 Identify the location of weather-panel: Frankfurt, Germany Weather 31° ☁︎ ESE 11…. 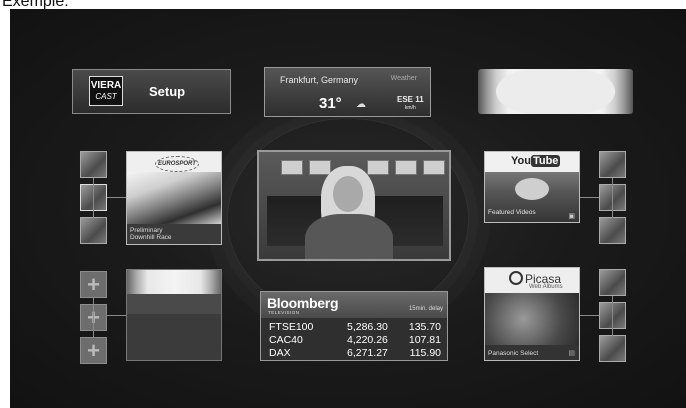
(347, 92).